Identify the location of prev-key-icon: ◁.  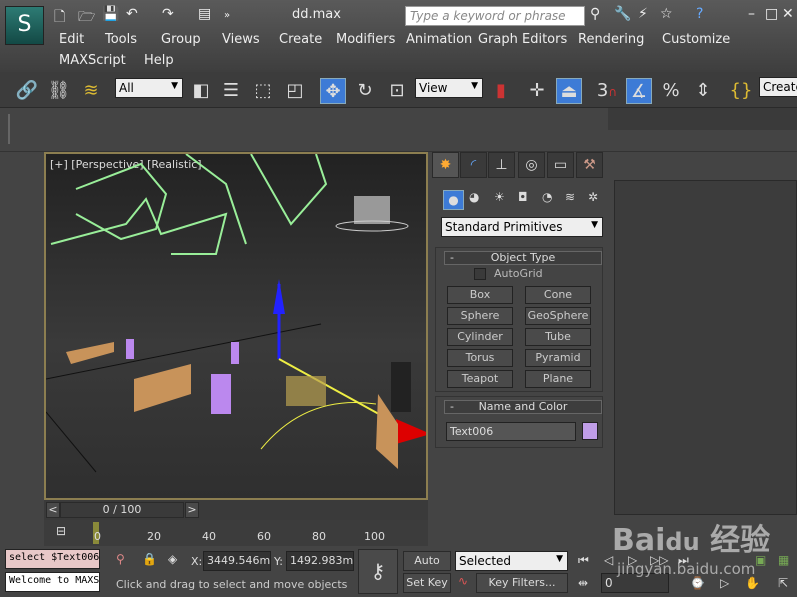
(608, 560).